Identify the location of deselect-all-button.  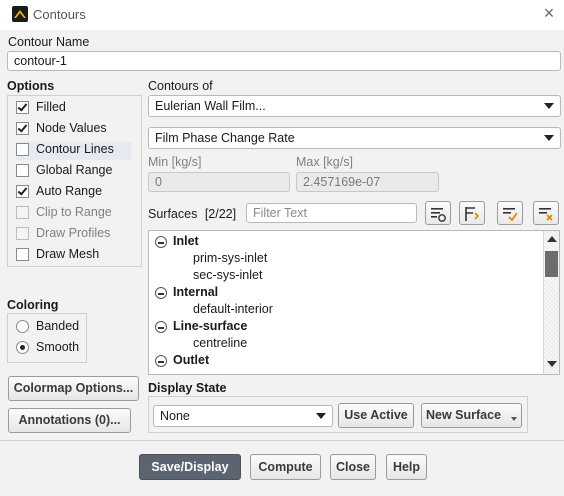
(546, 213).